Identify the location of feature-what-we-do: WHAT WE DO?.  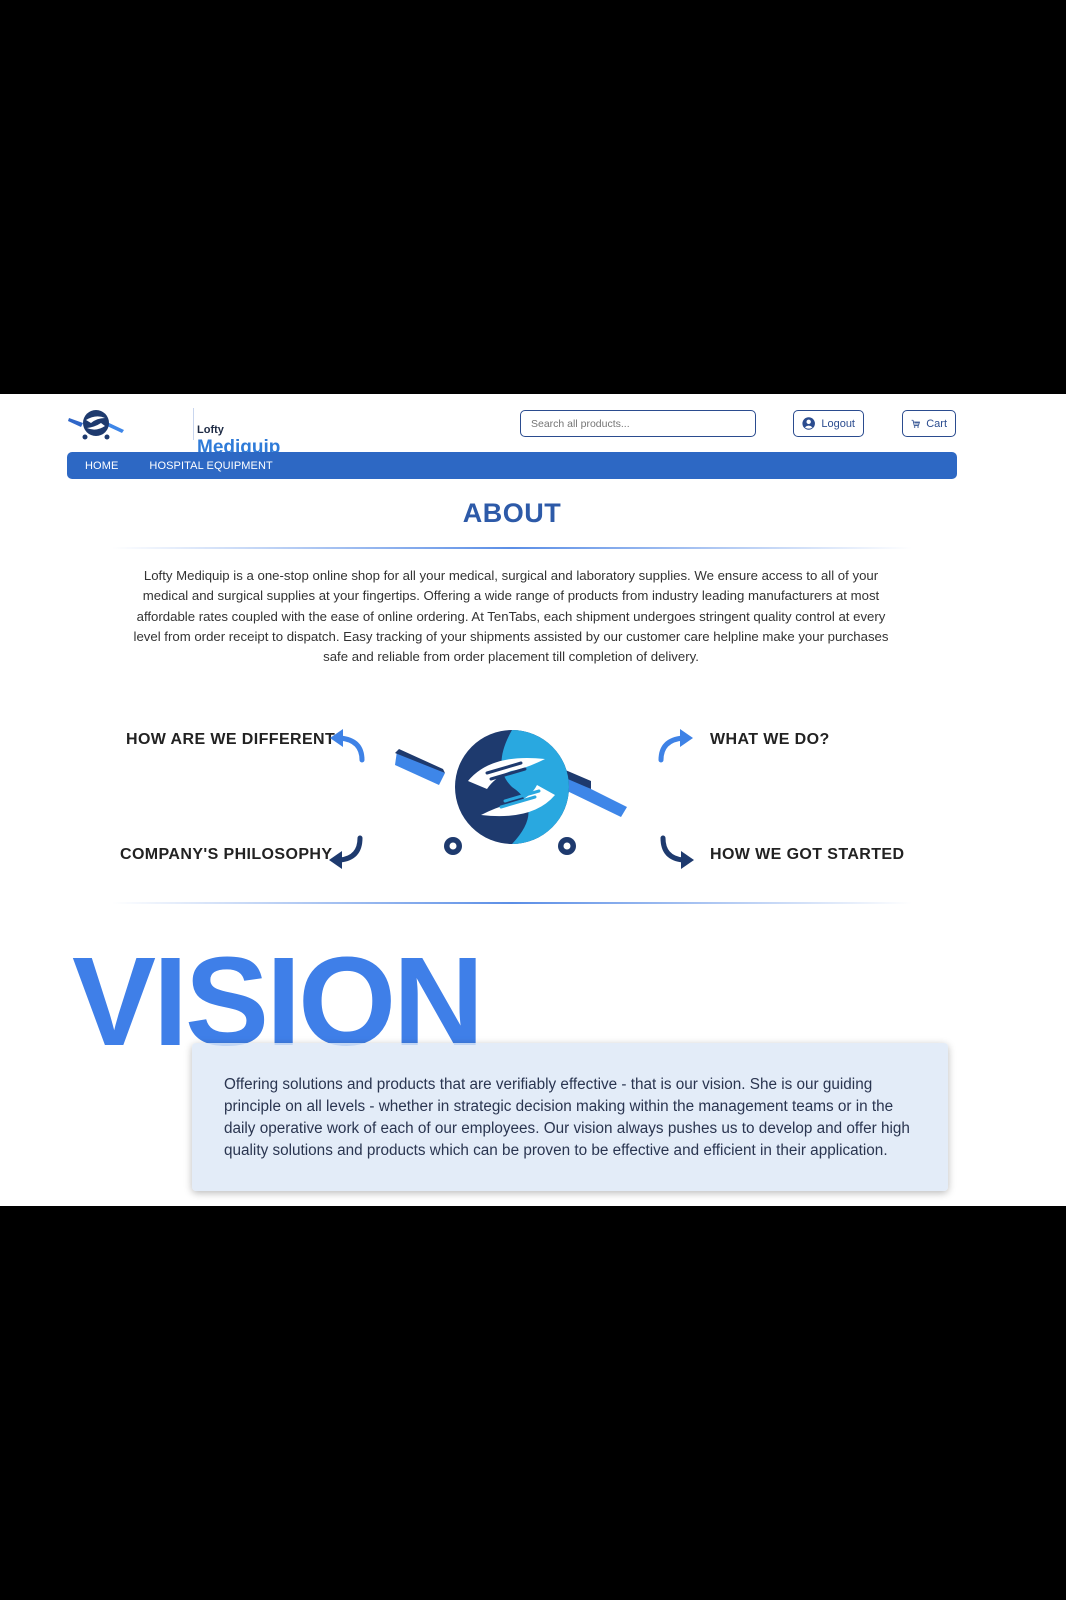
(770, 740).